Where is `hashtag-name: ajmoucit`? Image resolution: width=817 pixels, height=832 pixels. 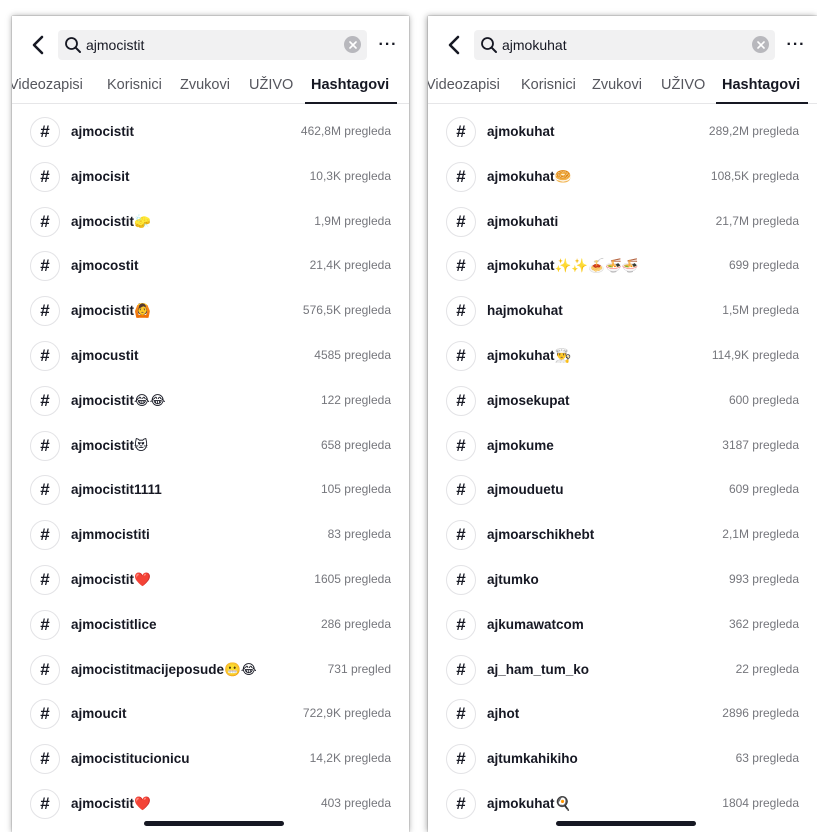
hashtag-name: ajmoucit is located at coordinates (99, 714).